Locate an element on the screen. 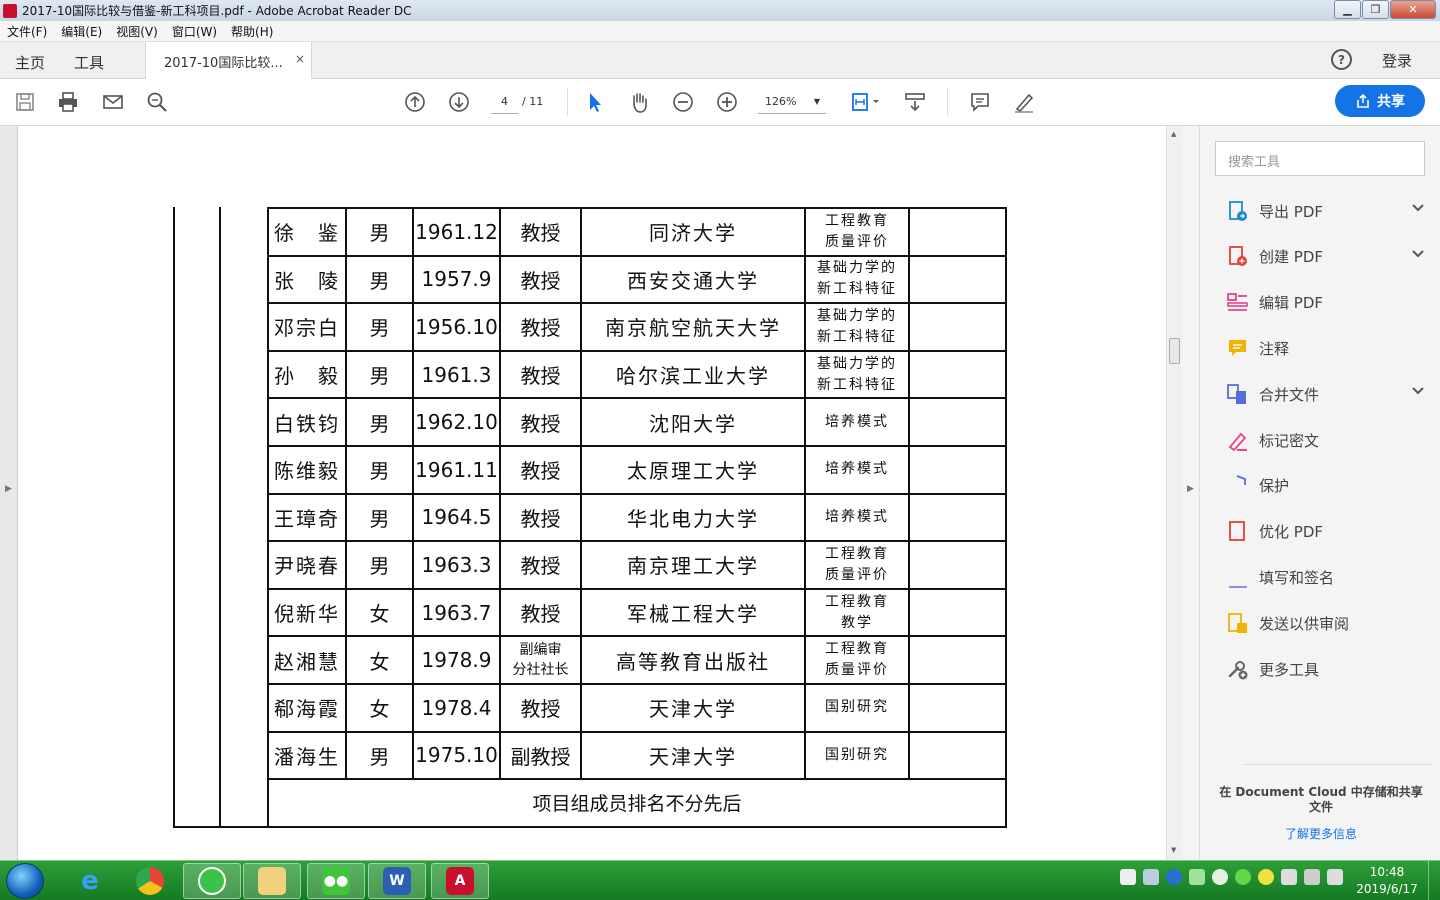 Image resolution: width=1440 pixels, height=900 pixels. tool-optimize-pdf: 优化 PDF is located at coordinates (1325, 532).